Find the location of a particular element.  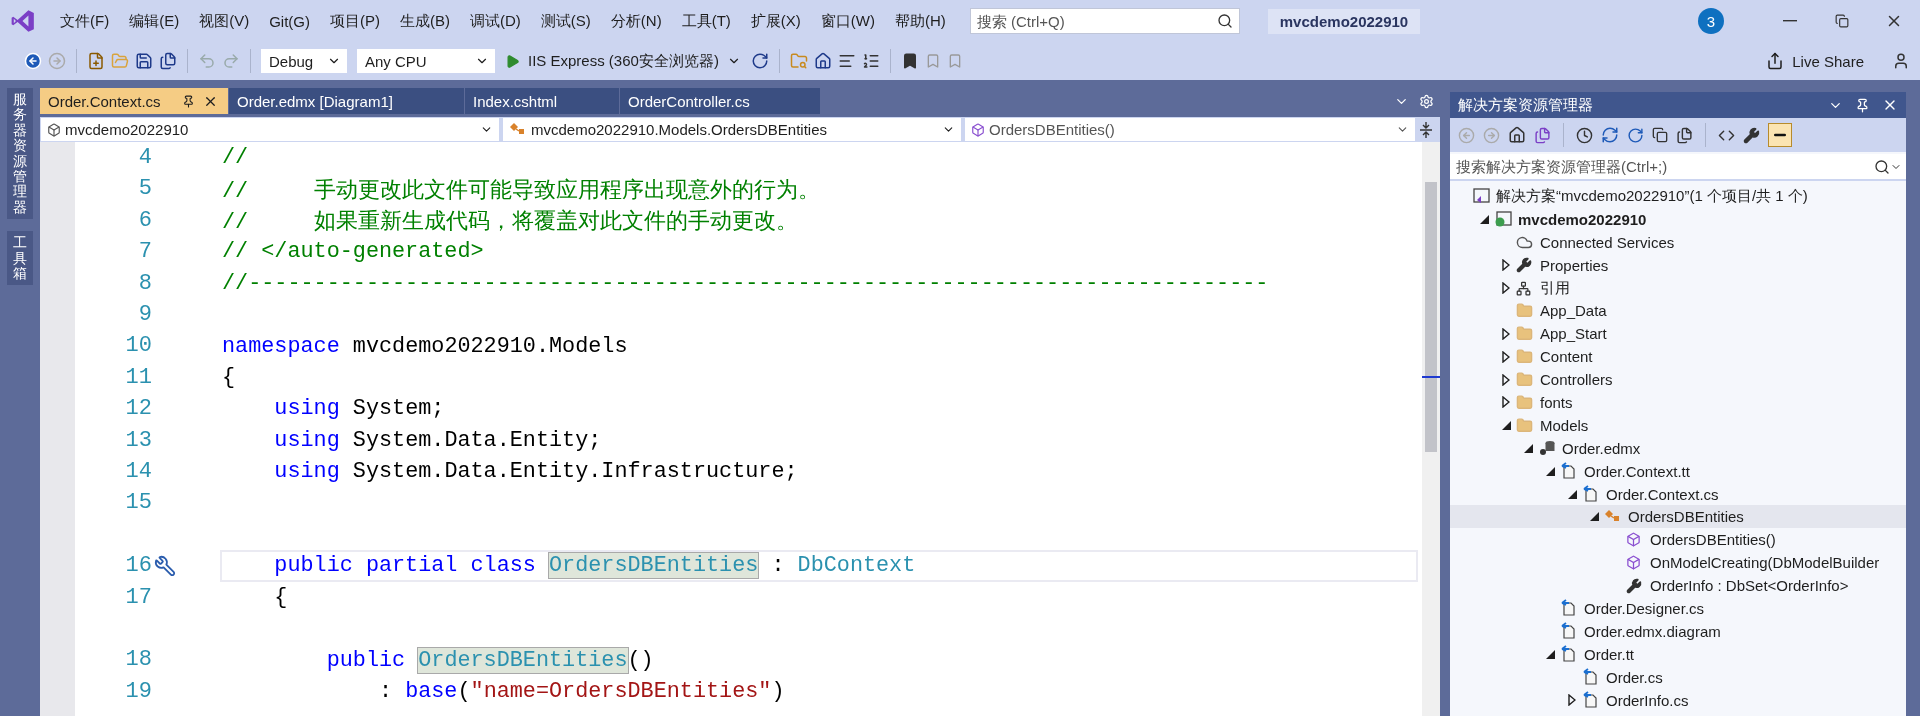

tree-item: 引用 is located at coordinates (1678, 288).